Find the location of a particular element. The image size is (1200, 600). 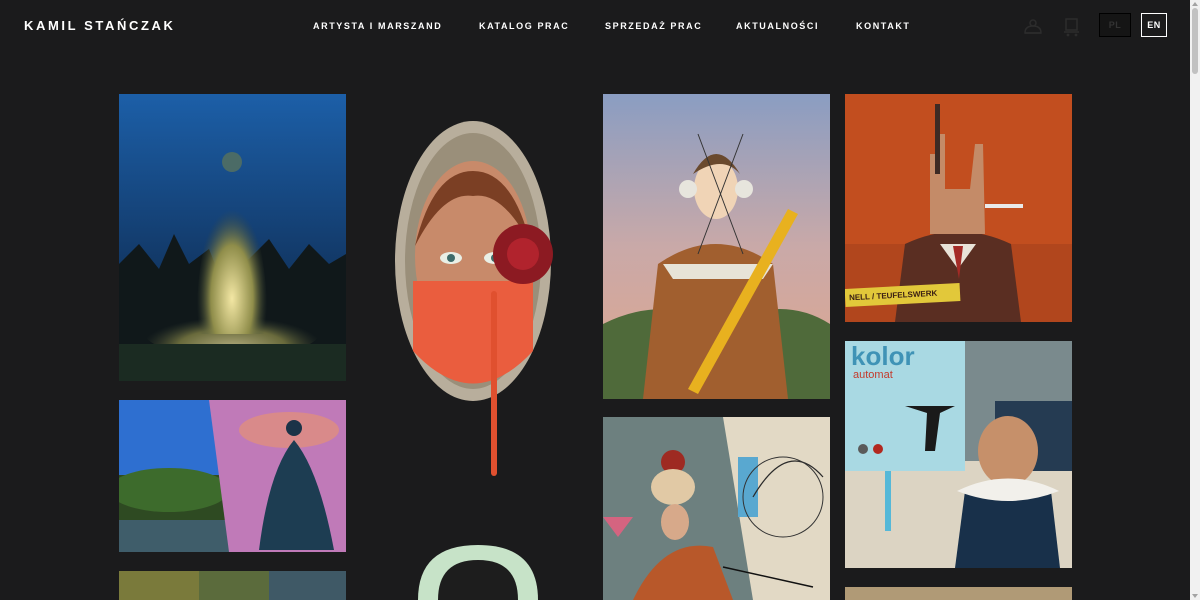

nav-news: AKTUALNOŚCI is located at coordinates (777, 26).